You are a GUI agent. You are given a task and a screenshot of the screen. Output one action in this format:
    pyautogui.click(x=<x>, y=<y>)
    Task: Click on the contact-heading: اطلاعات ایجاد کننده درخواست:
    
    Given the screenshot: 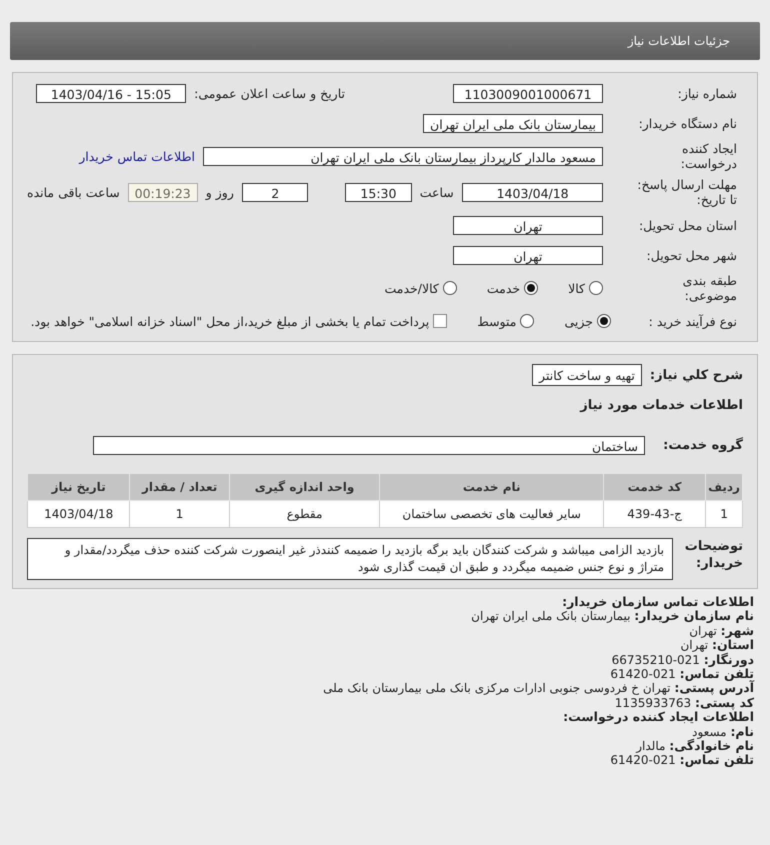 What is the action you would take?
    pyautogui.click(x=658, y=717)
    